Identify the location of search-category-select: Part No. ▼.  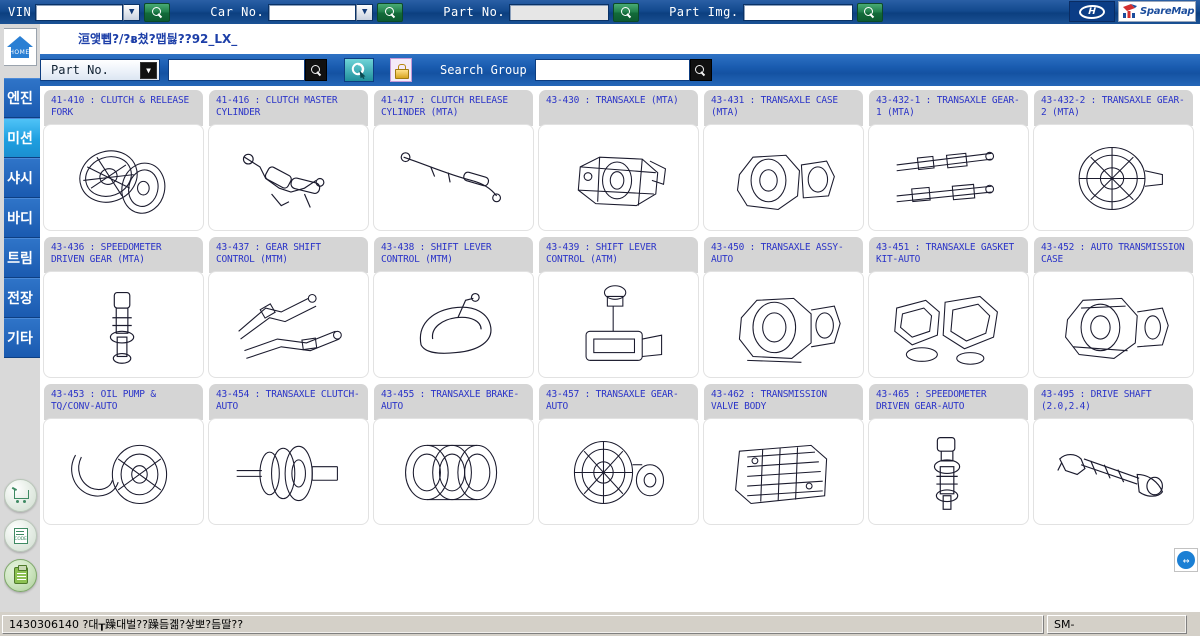
(100, 70).